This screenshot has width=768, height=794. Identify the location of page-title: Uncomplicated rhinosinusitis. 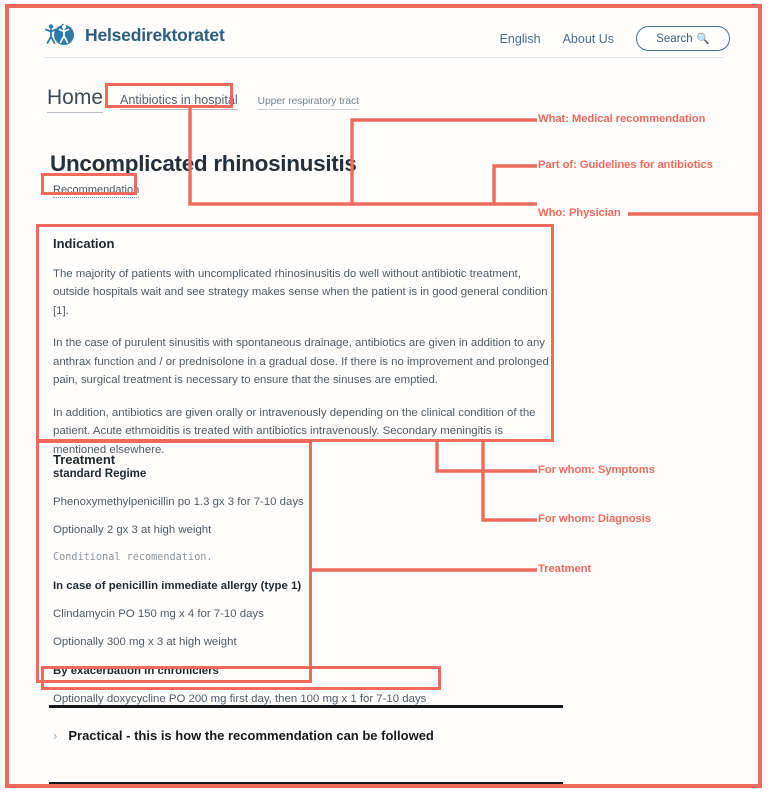
(203, 163).